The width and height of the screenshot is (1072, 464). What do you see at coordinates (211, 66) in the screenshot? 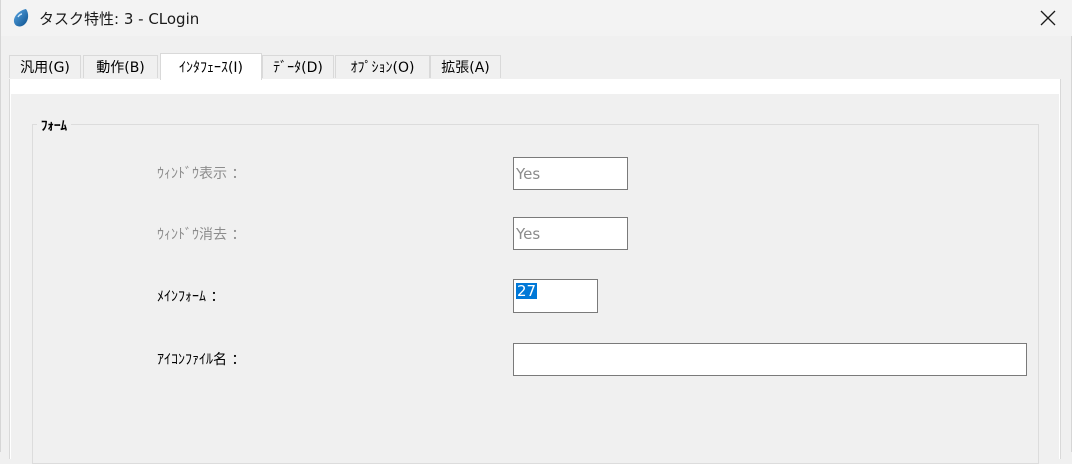
I see `tab-interface: ｲﾝﾀﾌｪｰｽ(I)` at bounding box center [211, 66].